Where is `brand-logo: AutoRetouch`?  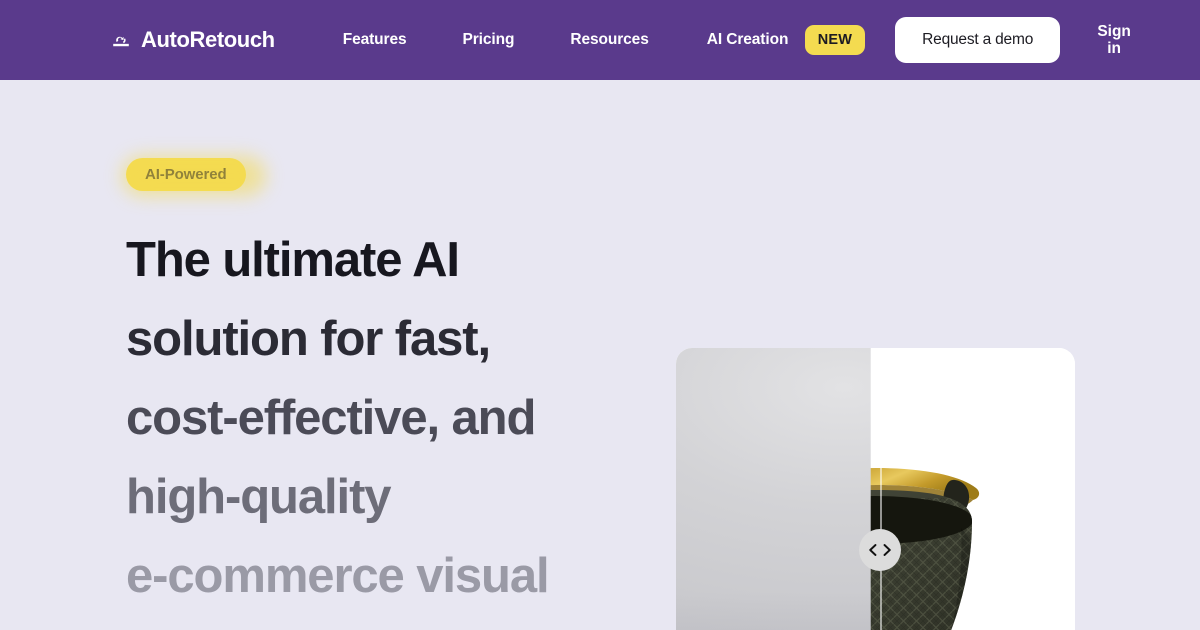 brand-logo: AutoRetouch is located at coordinates (192, 40).